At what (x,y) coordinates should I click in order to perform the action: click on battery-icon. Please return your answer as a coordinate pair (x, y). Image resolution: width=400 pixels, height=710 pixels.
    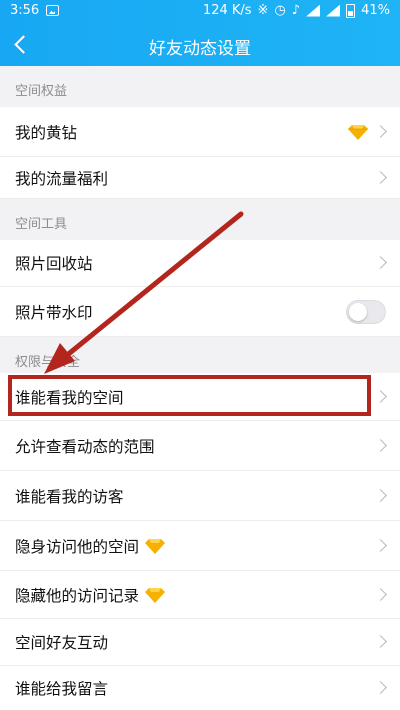
    Looking at the image, I should click on (351, 10).